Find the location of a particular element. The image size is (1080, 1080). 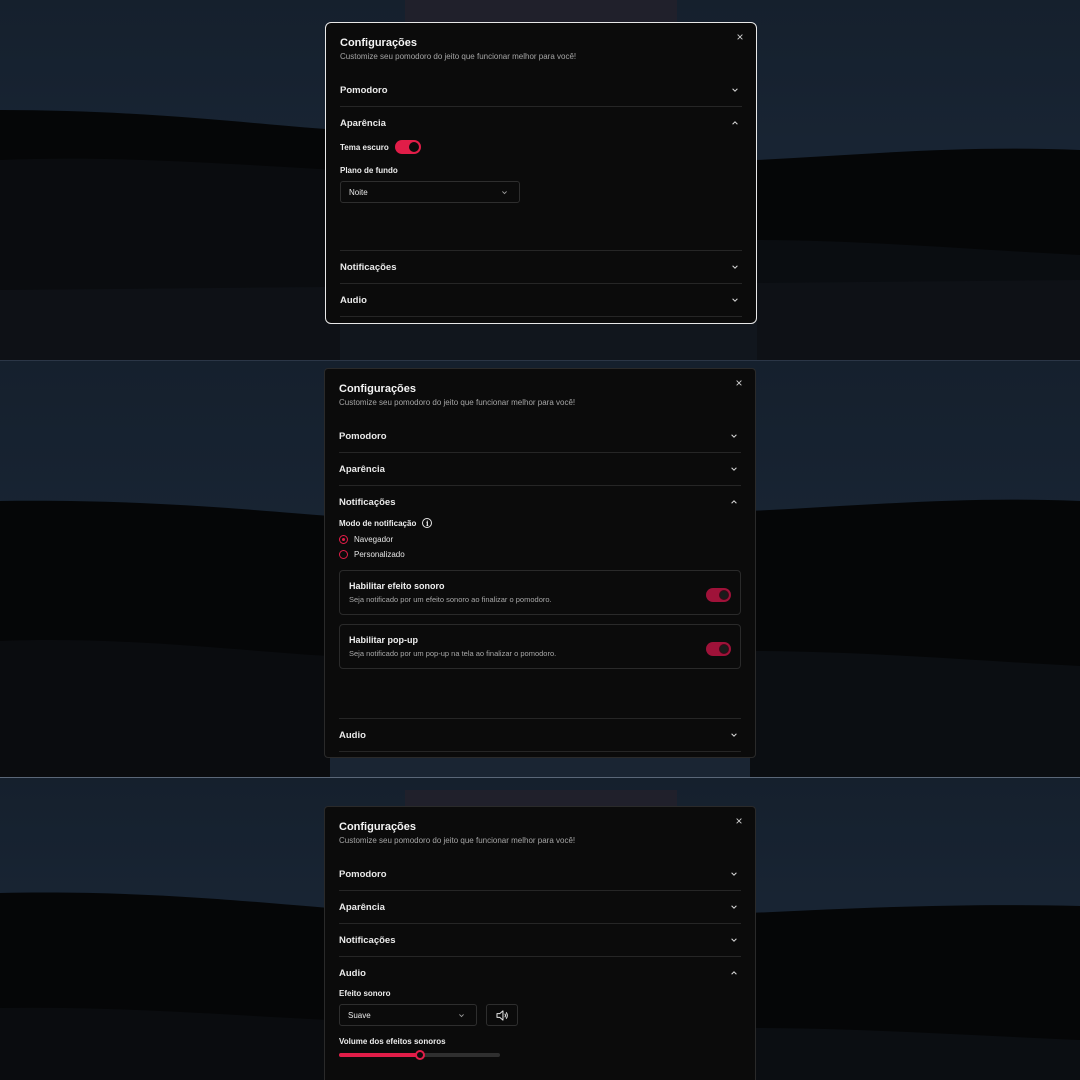

dark-theme-label: Tema escuro is located at coordinates (364, 147).